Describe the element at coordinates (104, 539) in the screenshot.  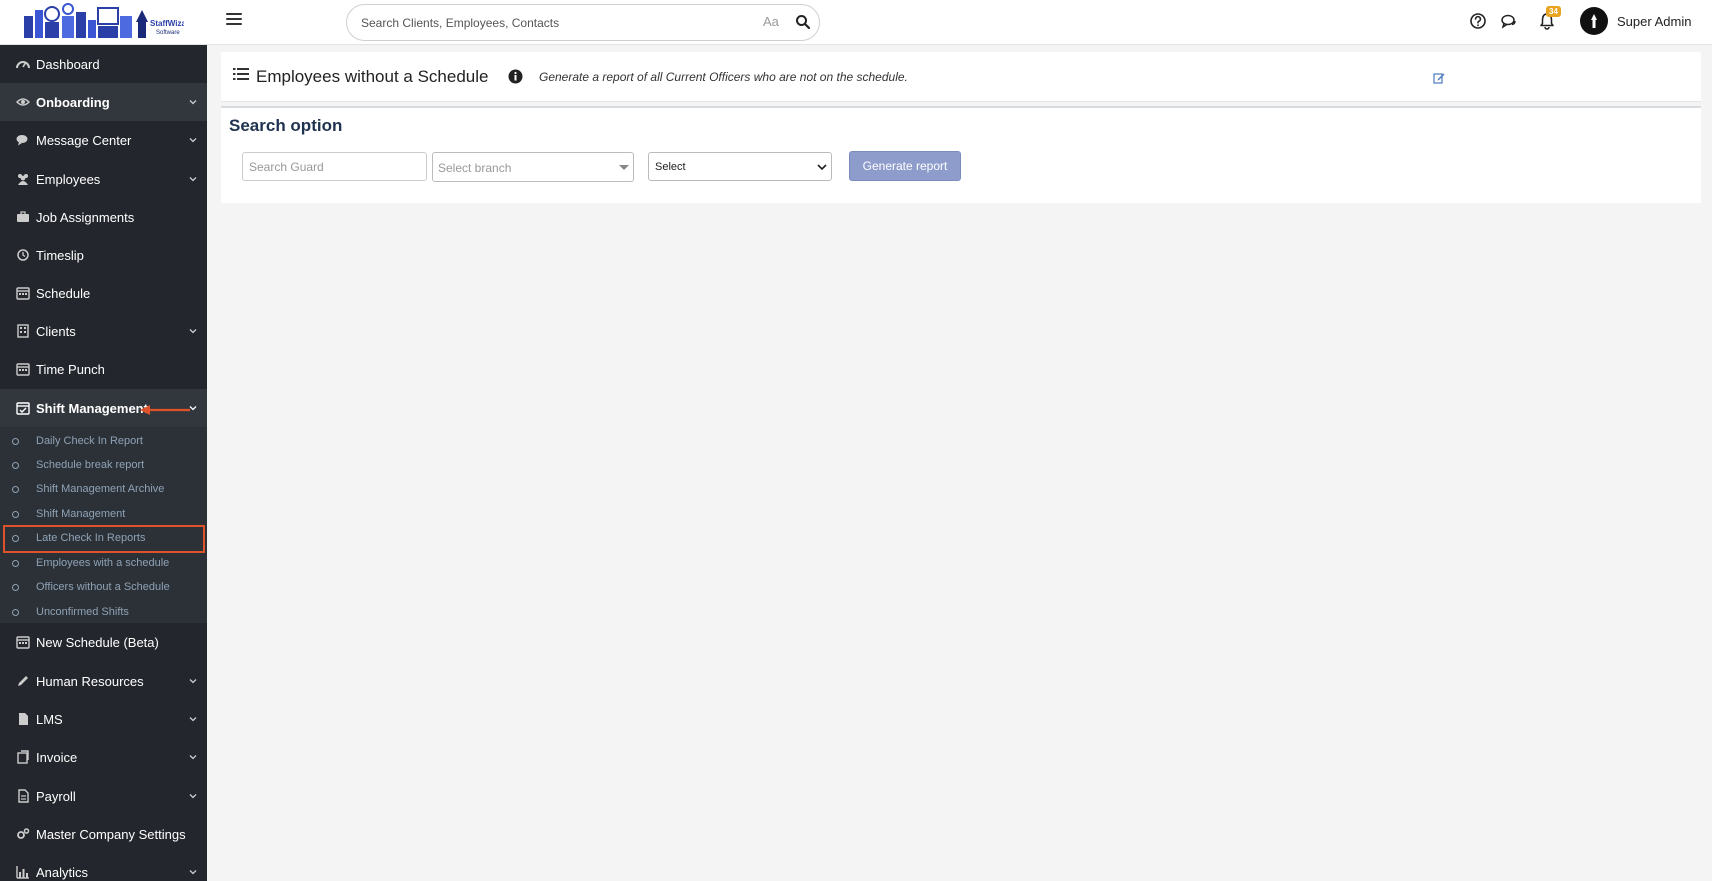
I see `annotation-highlight-box` at that location.